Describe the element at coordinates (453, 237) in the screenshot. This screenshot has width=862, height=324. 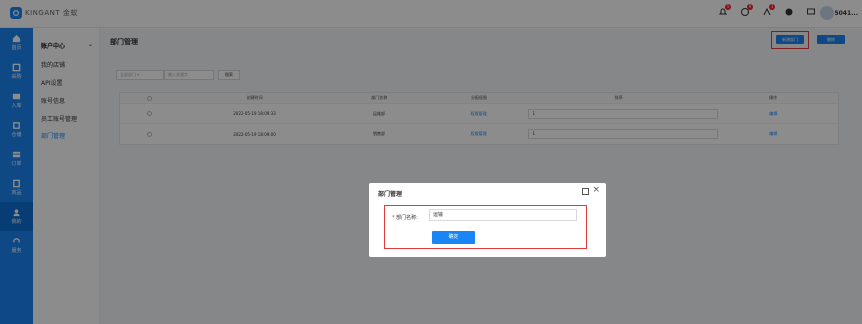
I see `confirm-button: 确定` at that location.